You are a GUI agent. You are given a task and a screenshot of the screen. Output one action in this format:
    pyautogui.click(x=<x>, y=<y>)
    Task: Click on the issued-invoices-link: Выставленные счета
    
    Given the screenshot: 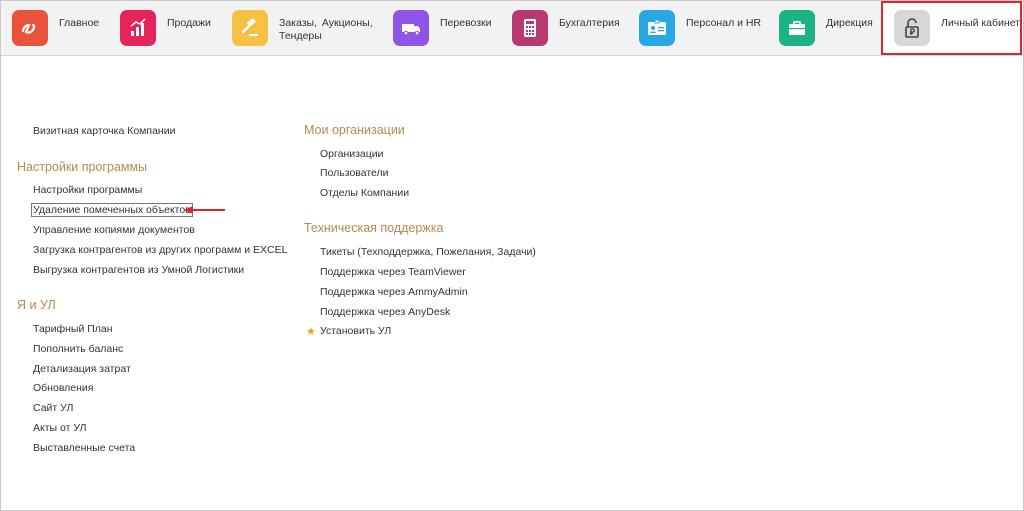 What is the action you would take?
    pyautogui.click(x=84, y=448)
    